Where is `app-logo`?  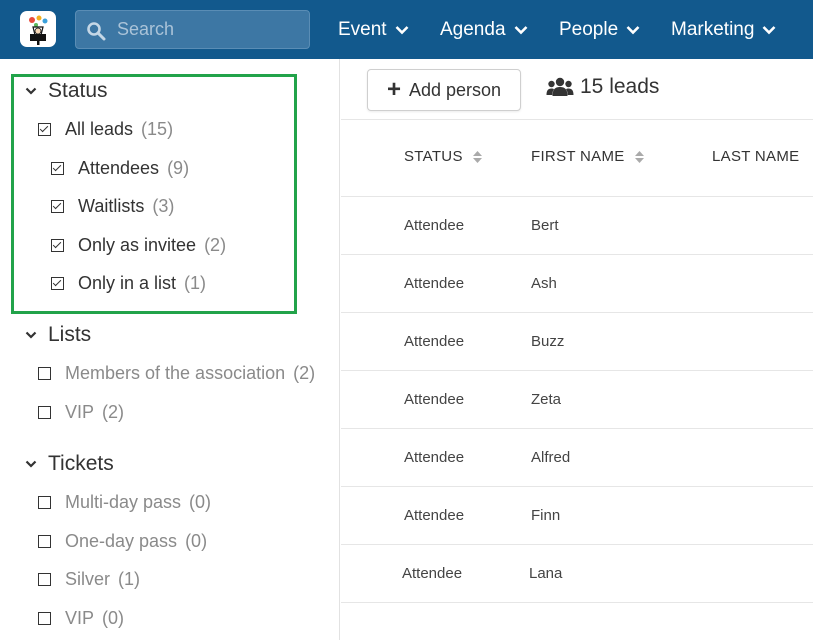 app-logo is located at coordinates (38, 29).